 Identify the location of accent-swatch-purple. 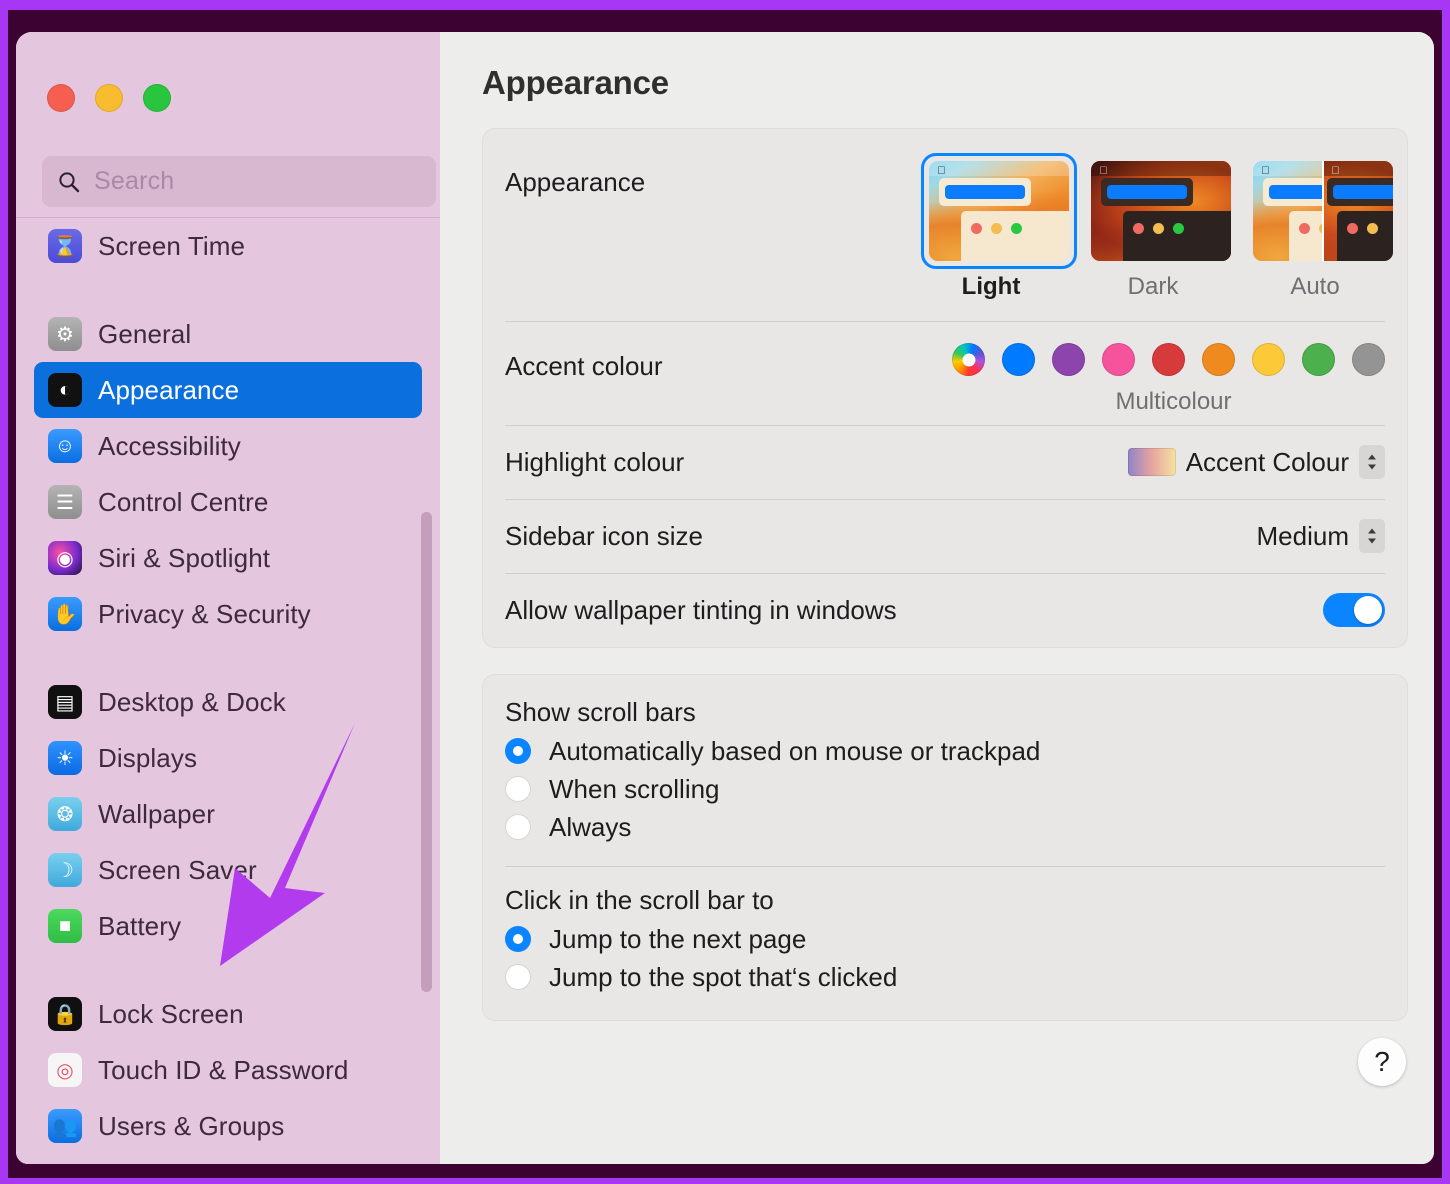
(1068, 359).